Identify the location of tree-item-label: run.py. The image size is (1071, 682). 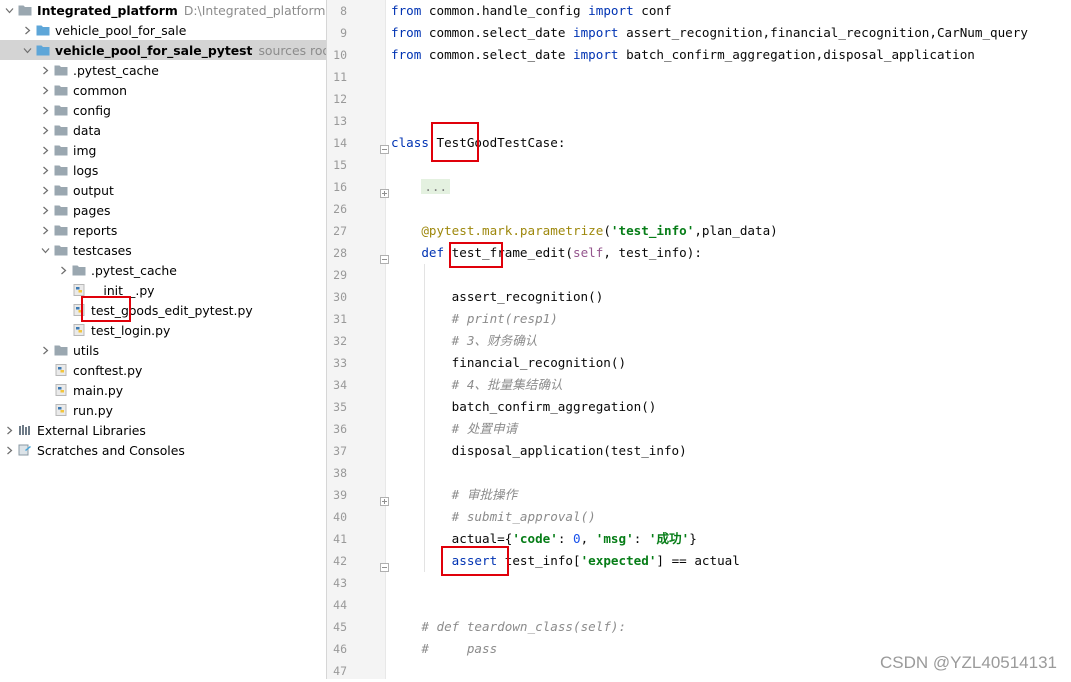
(93, 410).